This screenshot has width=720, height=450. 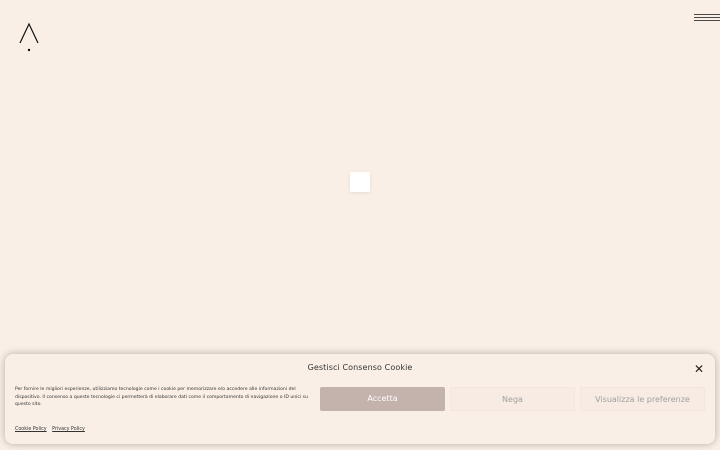 What do you see at coordinates (382, 399) in the screenshot?
I see `accept-button: Accetta` at bounding box center [382, 399].